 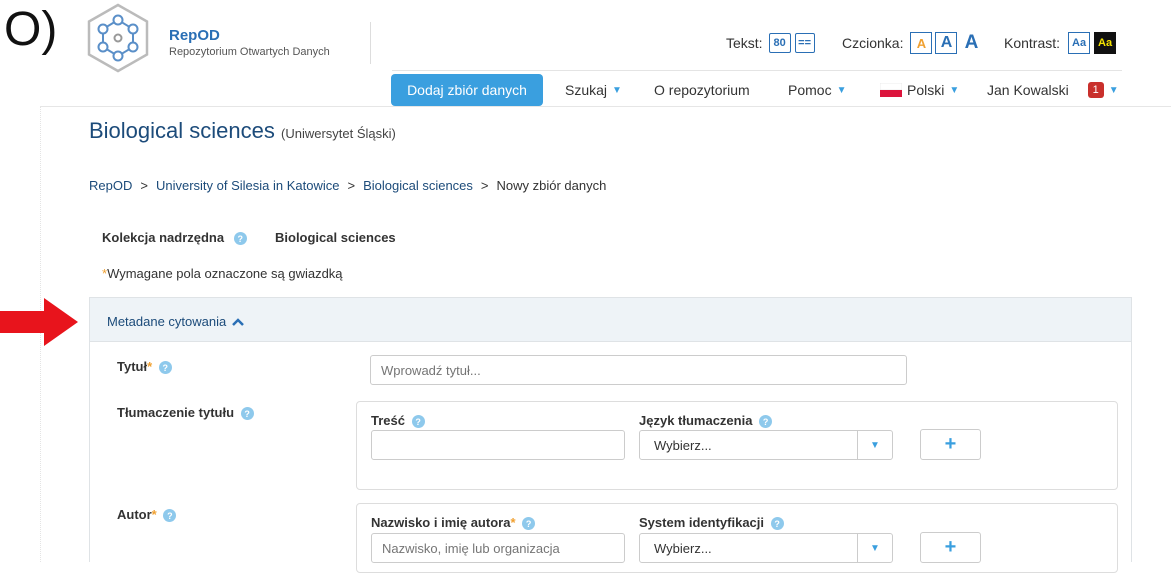 I want to click on id-system-label-text: System identyfikacji, so click(x=701, y=522).